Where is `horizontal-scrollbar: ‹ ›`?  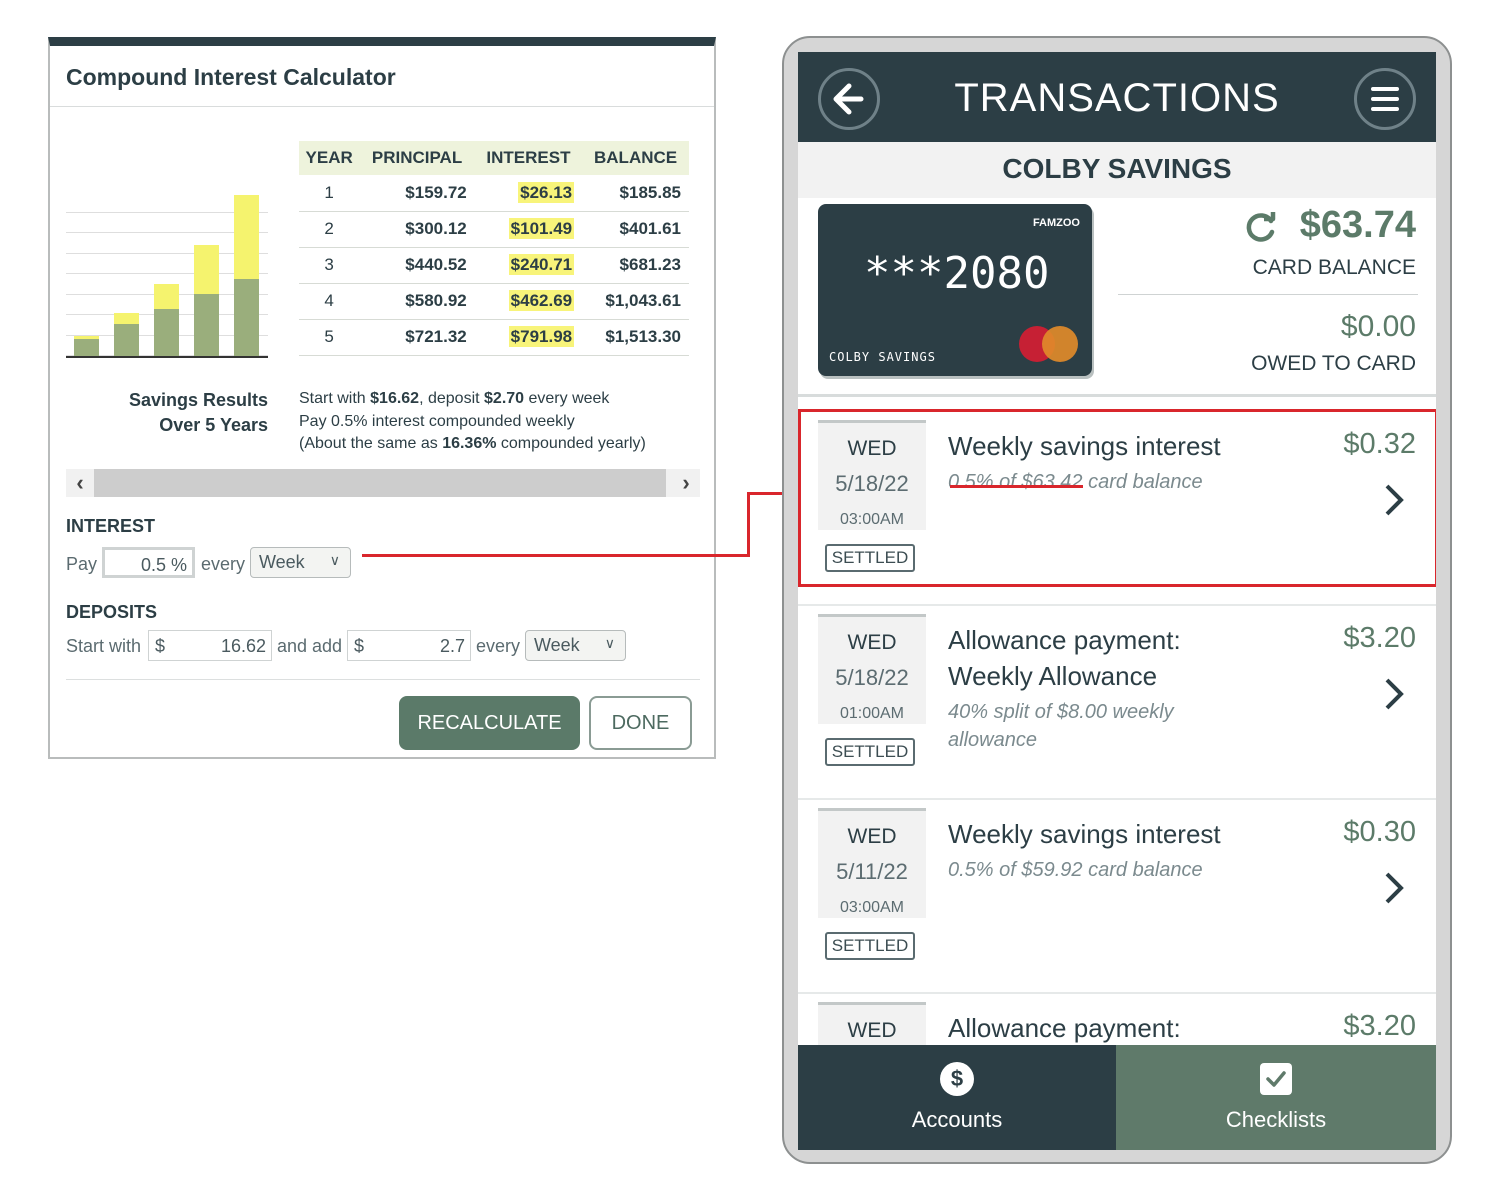 horizontal-scrollbar: ‹ › is located at coordinates (383, 483).